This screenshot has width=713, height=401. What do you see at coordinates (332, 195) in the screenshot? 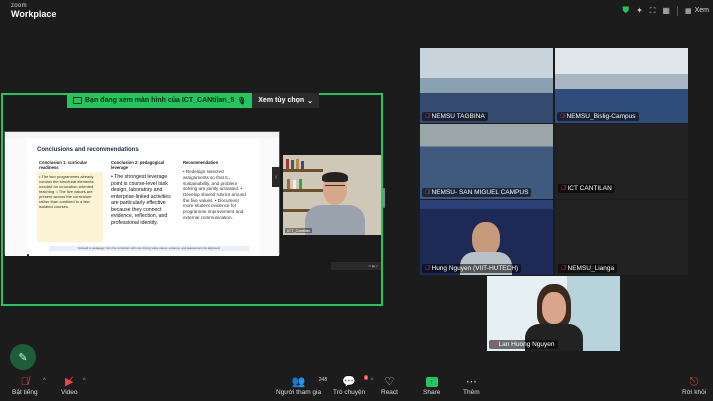
I see `presenter-video: ICT_Cantilan` at bounding box center [332, 195].